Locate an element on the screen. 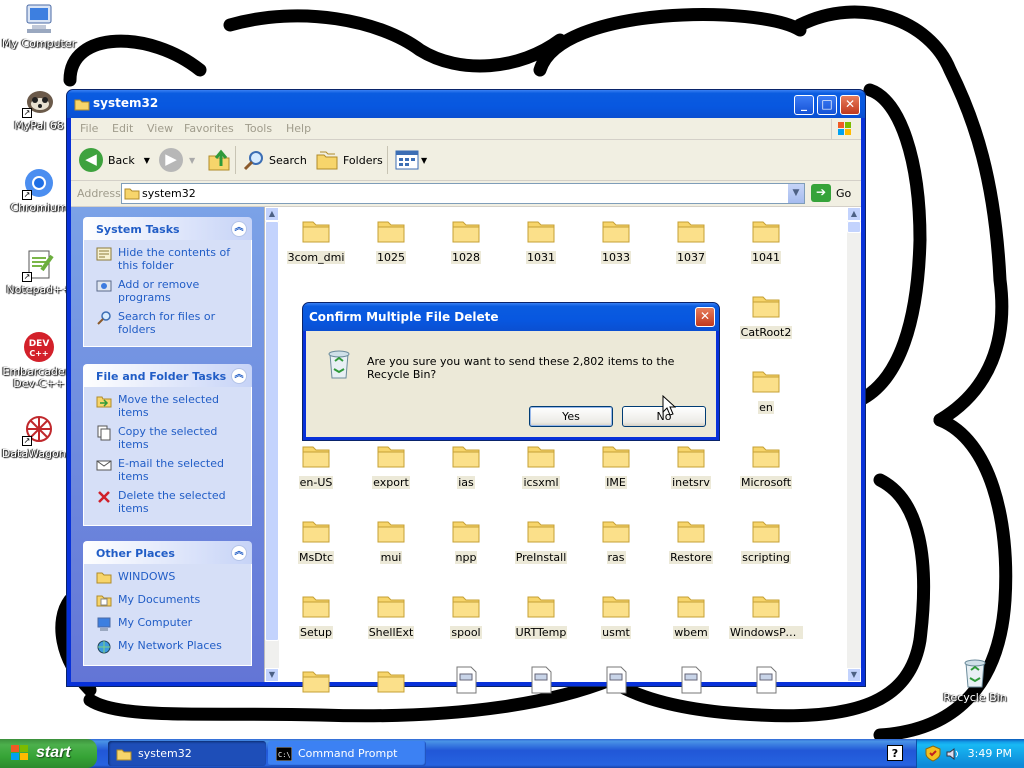 This screenshot has width=1024, height=768. menu-edit: Edit is located at coordinates (122, 128).